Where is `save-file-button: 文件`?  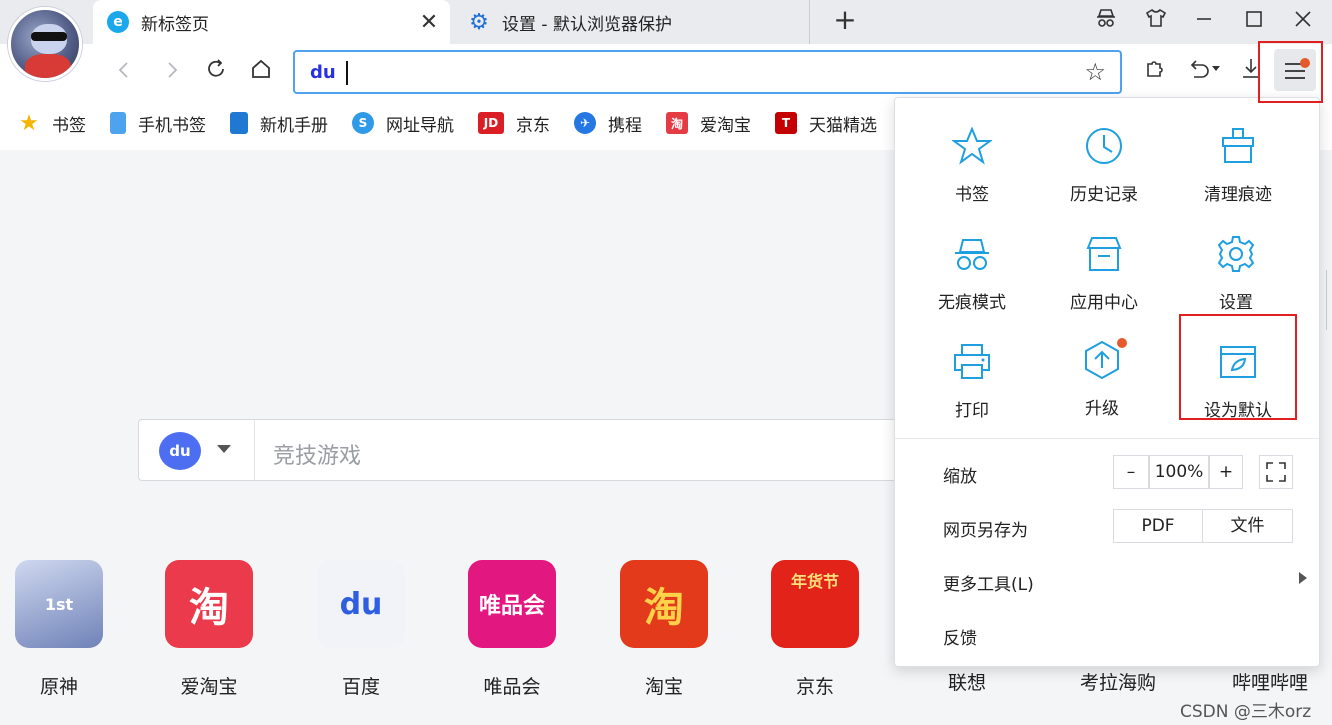 save-file-button: 文件 is located at coordinates (1247, 526).